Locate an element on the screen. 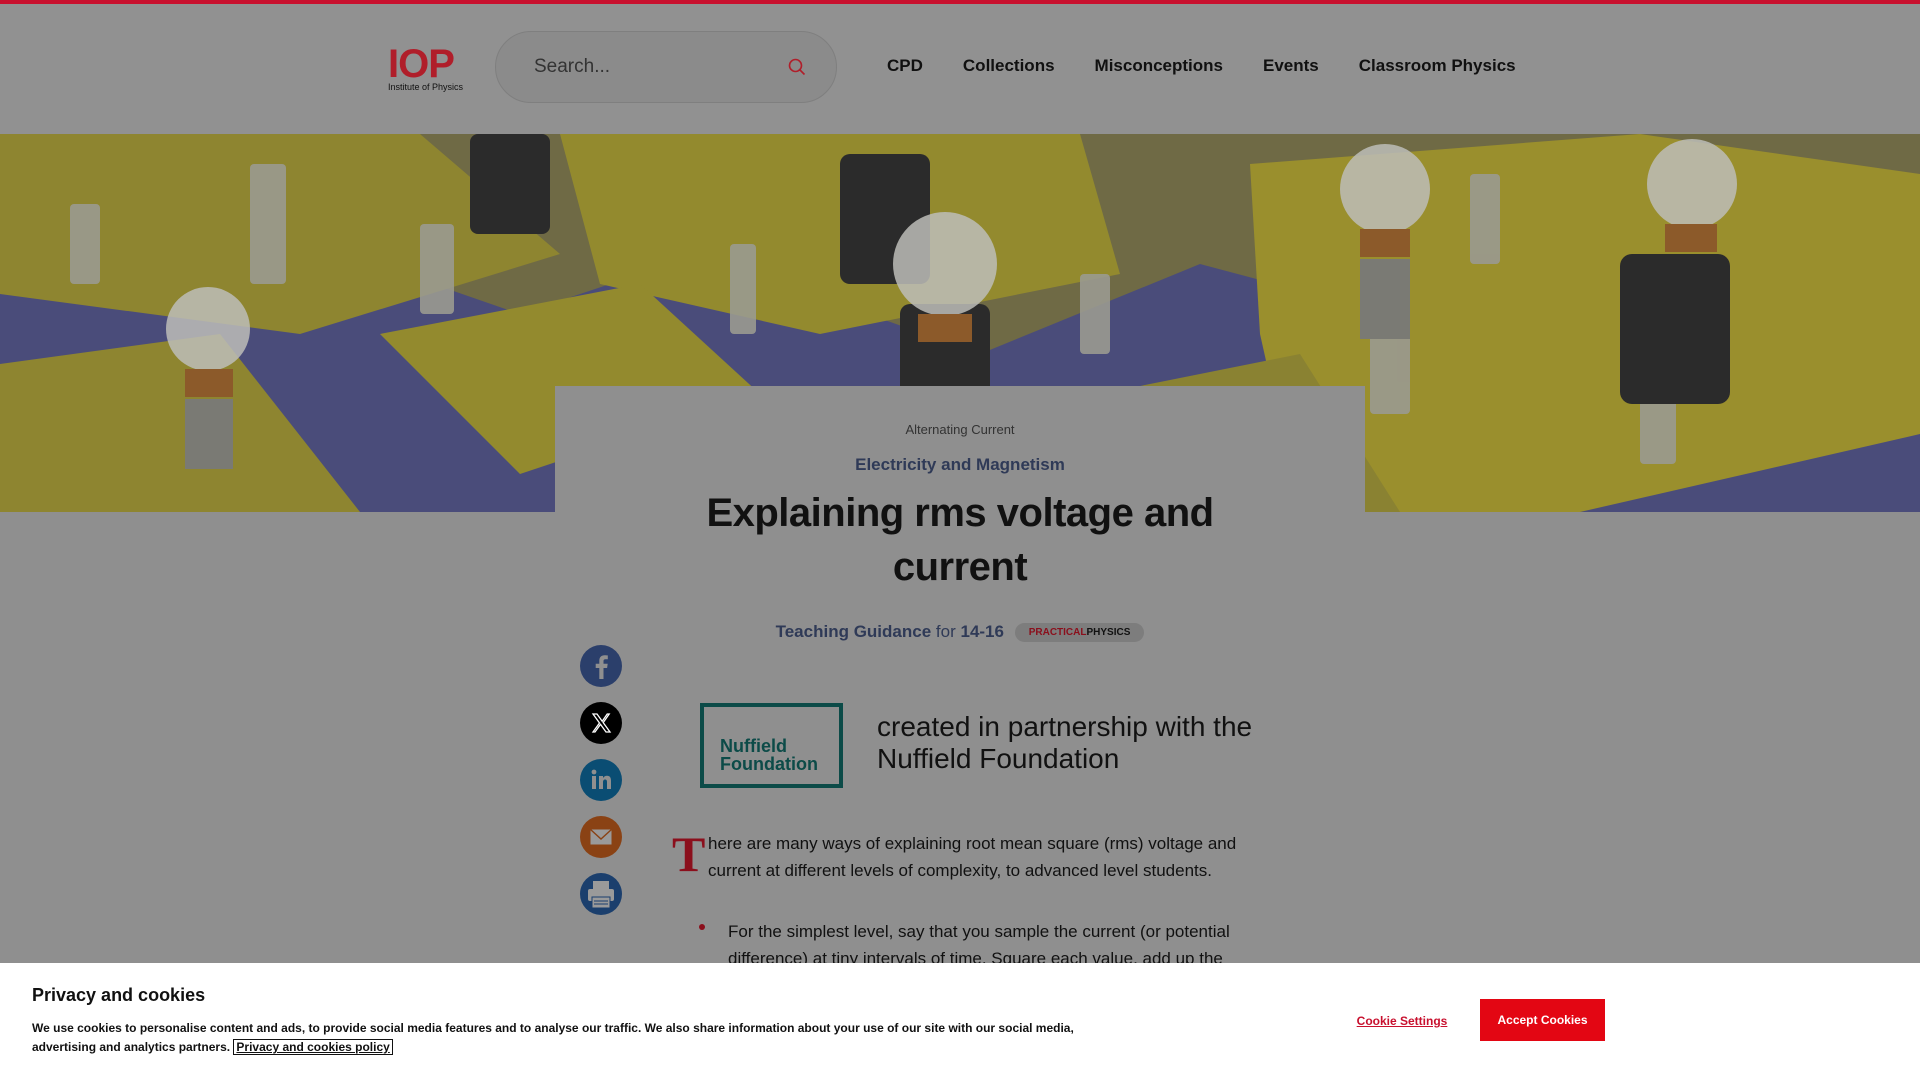 This screenshot has height=1080, width=1920. iop-logo: IOP Institute of Physics is located at coordinates (428, 69).